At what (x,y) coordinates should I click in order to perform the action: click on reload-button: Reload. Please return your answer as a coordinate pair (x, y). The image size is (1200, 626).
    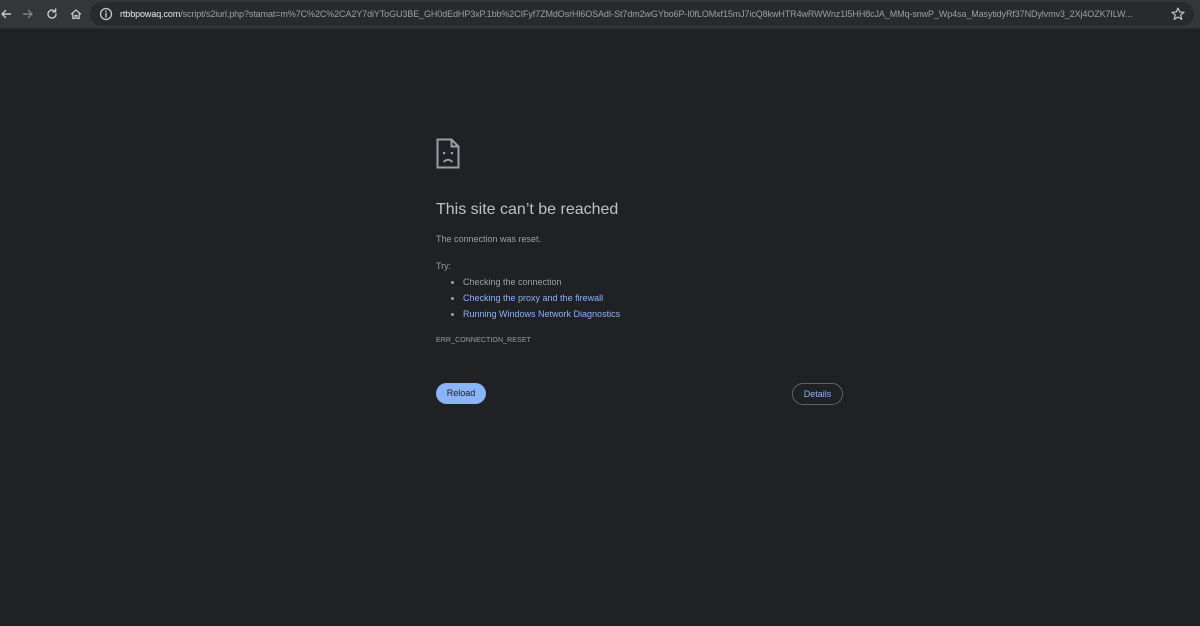
    Looking at the image, I should click on (461, 393).